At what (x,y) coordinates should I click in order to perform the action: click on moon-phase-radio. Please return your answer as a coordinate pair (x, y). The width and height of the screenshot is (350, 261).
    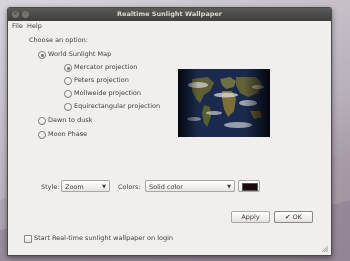
    Looking at the image, I should click on (42, 135).